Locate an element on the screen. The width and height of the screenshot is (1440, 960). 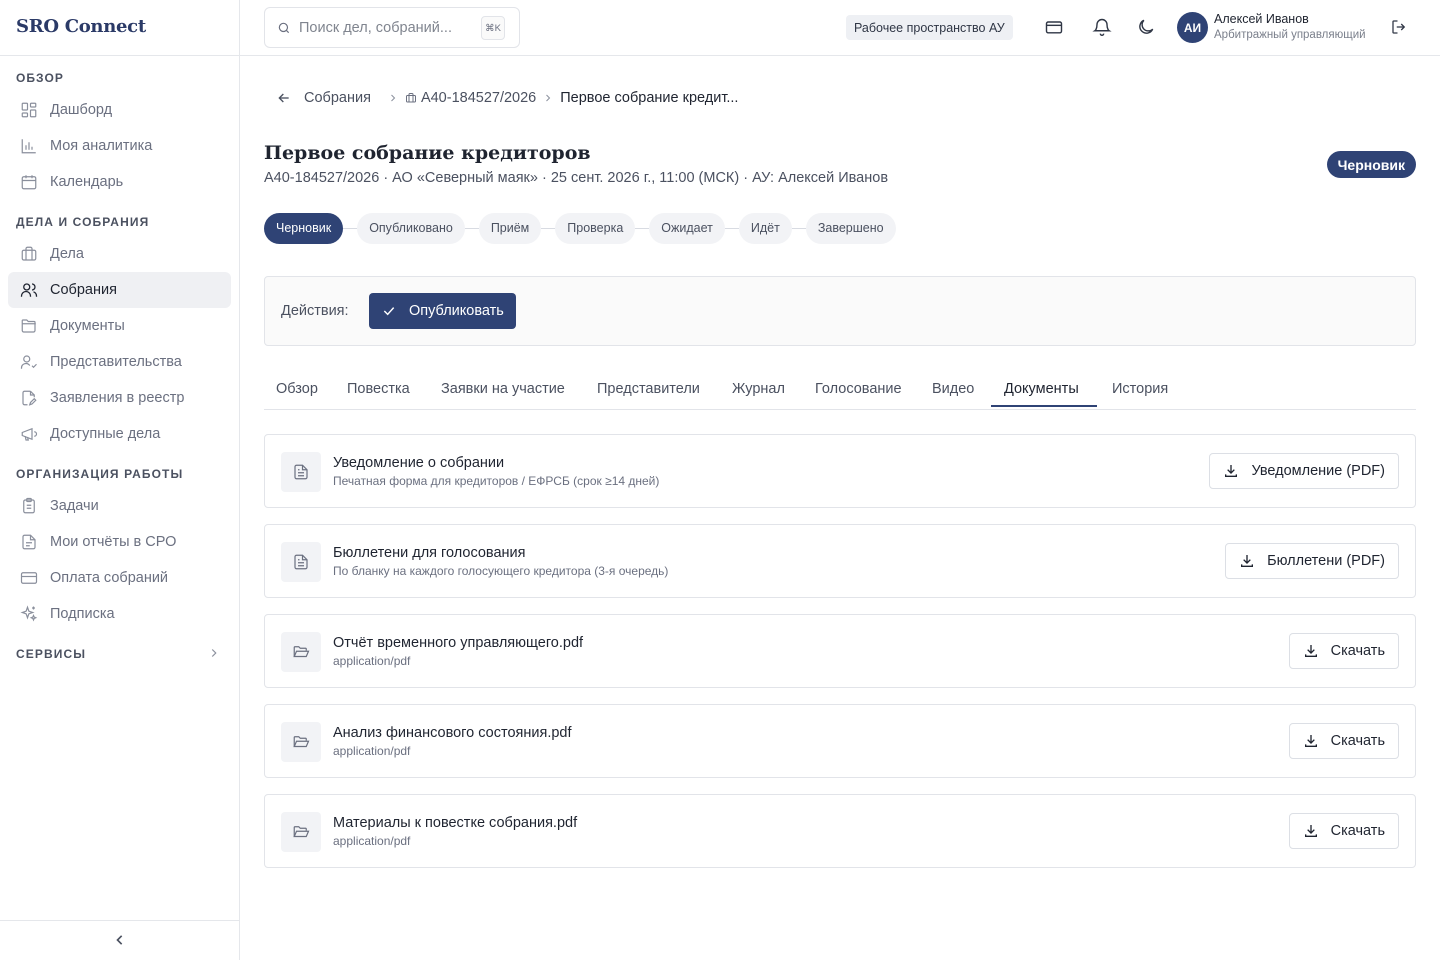
logout-icon is located at coordinates (1400, 28).